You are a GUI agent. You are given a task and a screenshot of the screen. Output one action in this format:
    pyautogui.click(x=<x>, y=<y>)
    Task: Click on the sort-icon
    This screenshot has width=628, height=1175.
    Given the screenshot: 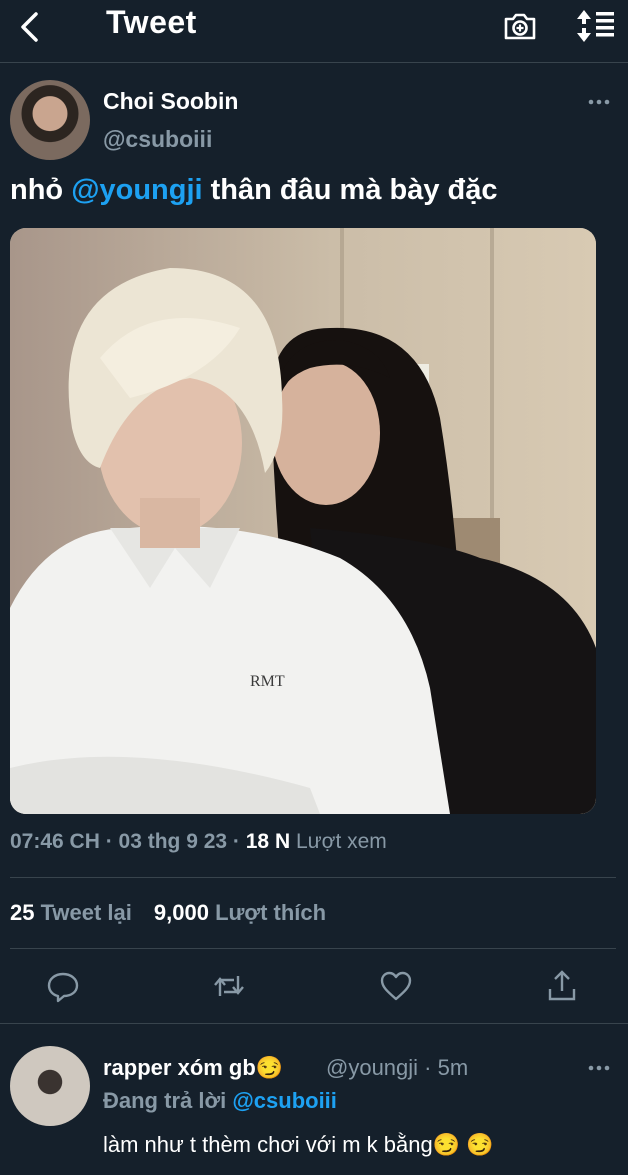 What is the action you would take?
    pyautogui.click(x=594, y=26)
    